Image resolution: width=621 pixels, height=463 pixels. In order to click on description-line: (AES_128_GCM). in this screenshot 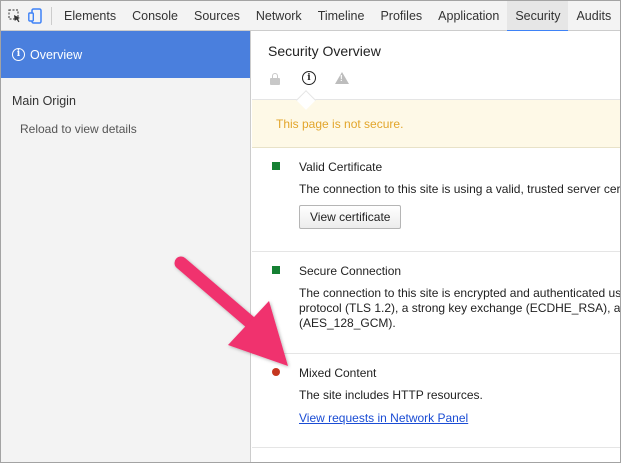, I will do `click(347, 323)`.